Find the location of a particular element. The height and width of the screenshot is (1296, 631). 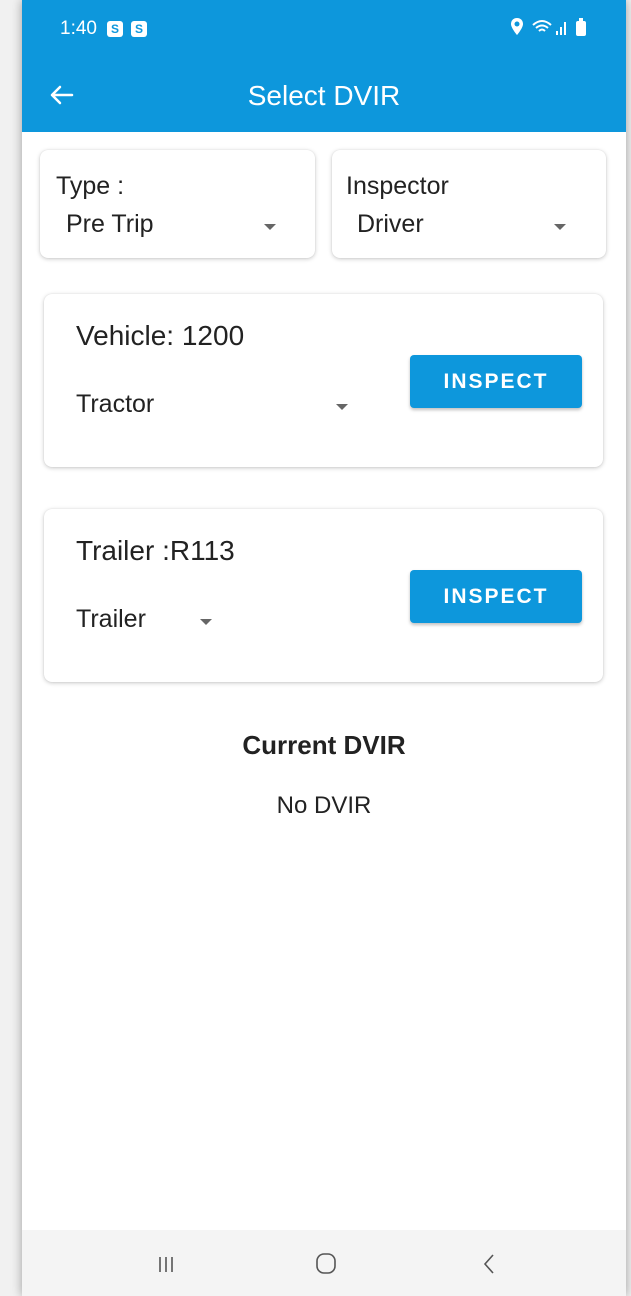

current-dvir-heading: Current DVIR is located at coordinates (324, 745).